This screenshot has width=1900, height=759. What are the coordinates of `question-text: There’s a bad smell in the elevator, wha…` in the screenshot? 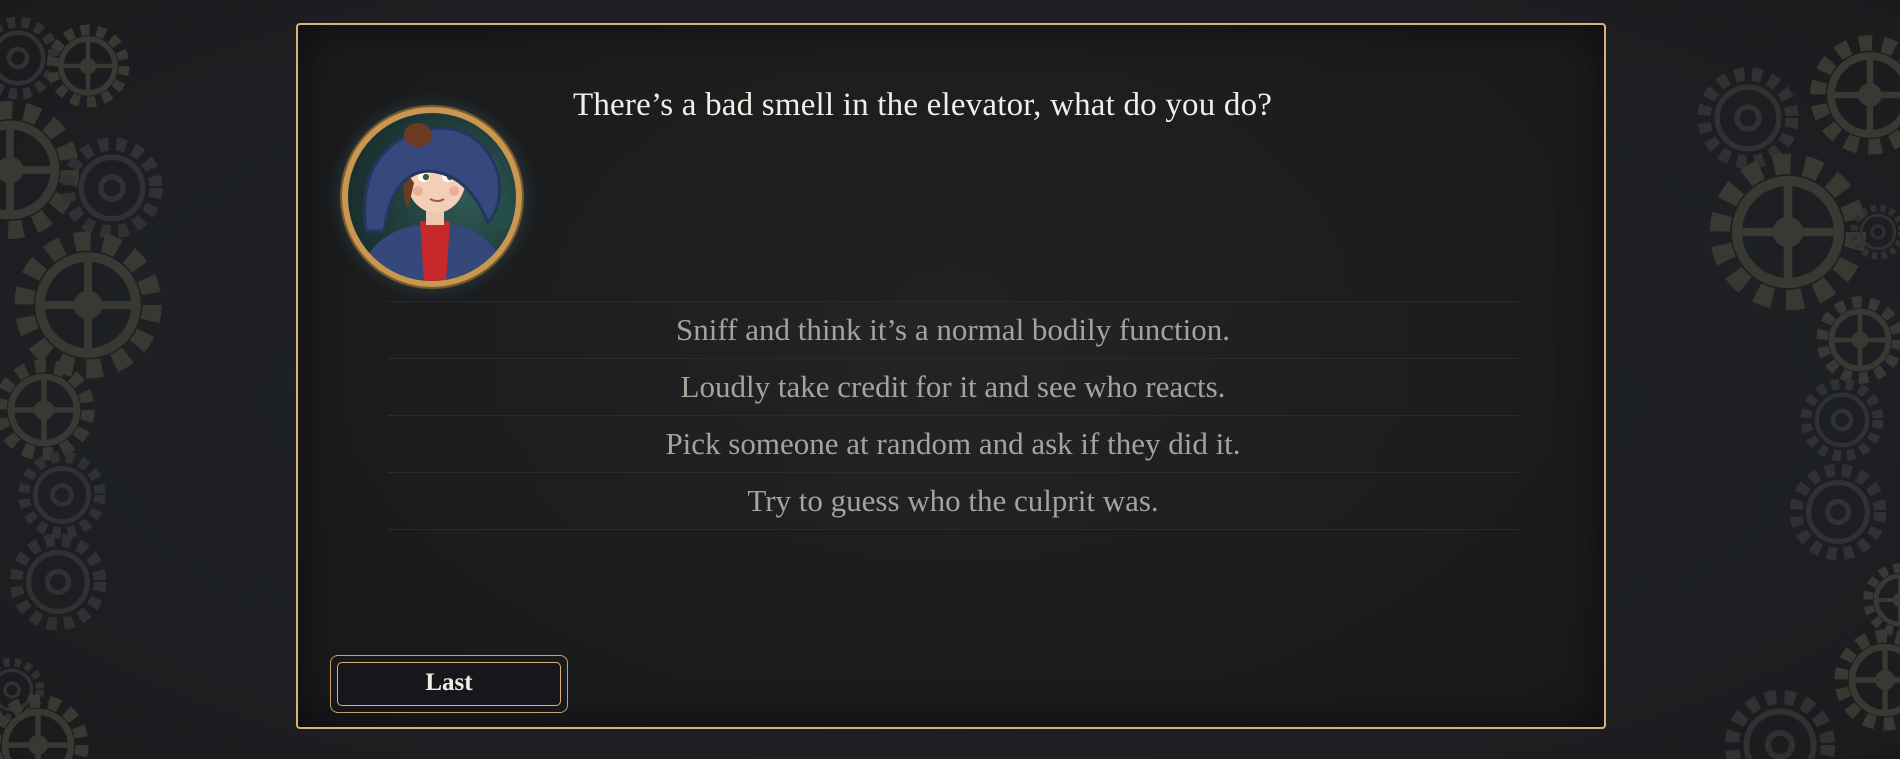 It's located at (923, 105).